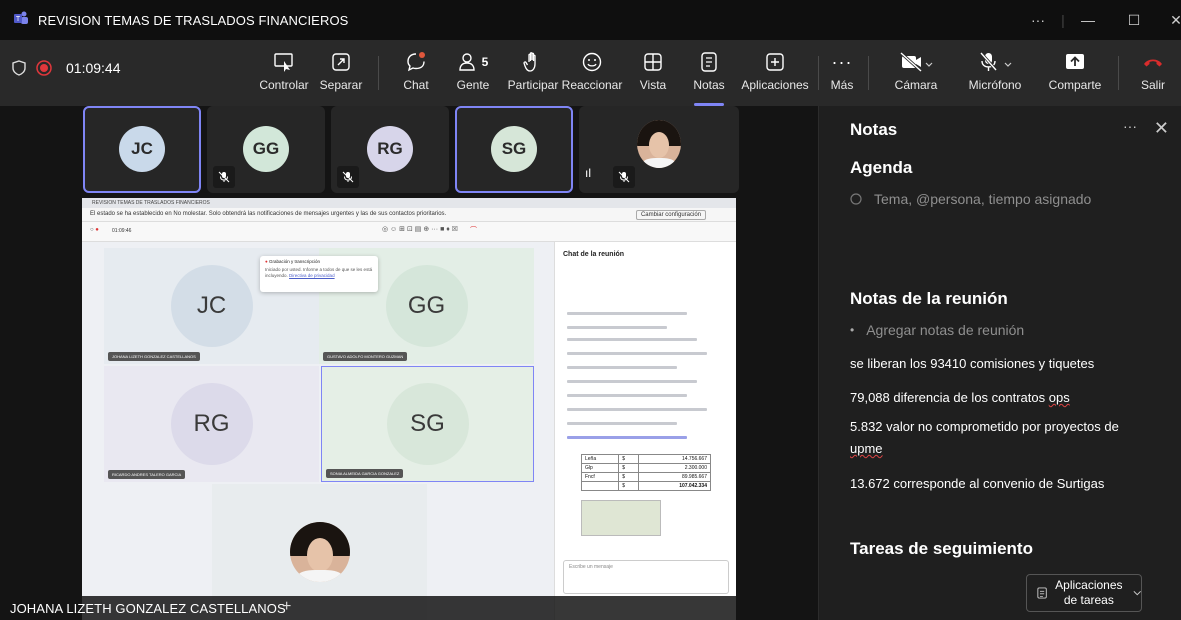  I want to click on add-app-icon, so click(775, 62).